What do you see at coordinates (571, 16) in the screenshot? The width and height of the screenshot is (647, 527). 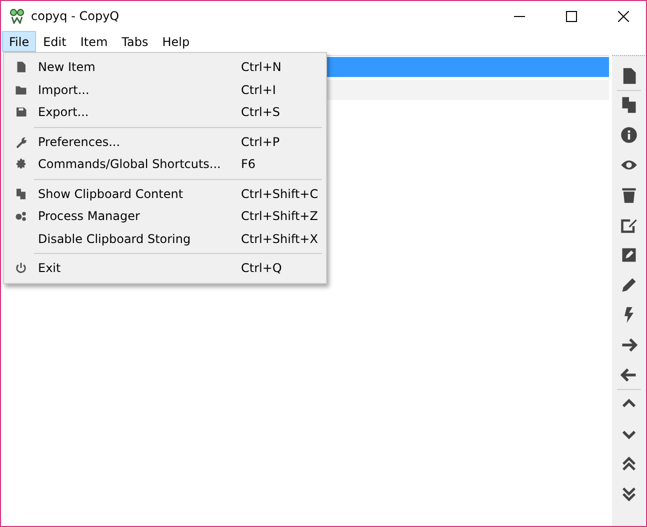 I see `maximize-icon` at bounding box center [571, 16].